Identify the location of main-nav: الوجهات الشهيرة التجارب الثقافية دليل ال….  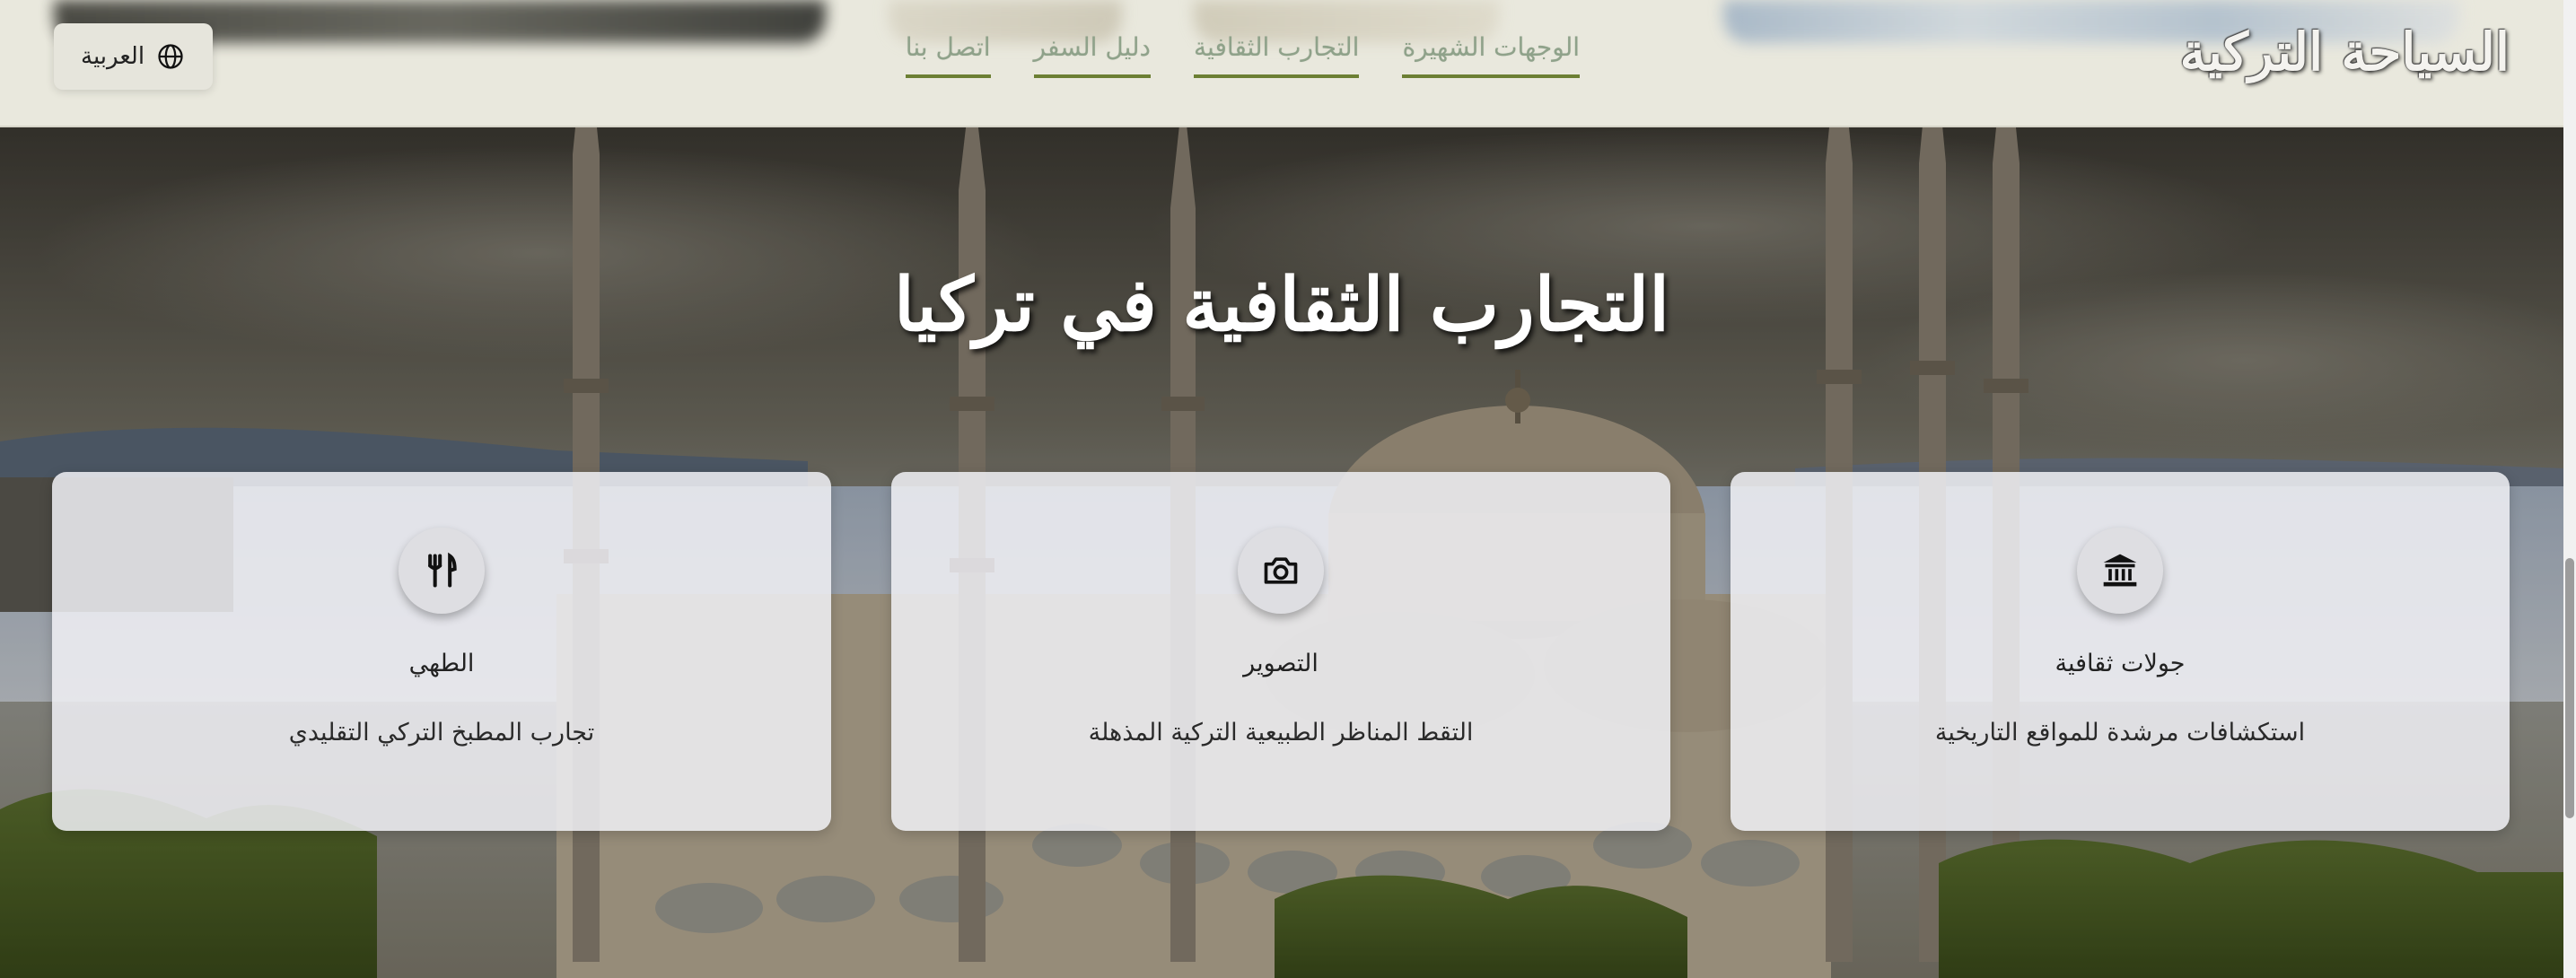
(1242, 55).